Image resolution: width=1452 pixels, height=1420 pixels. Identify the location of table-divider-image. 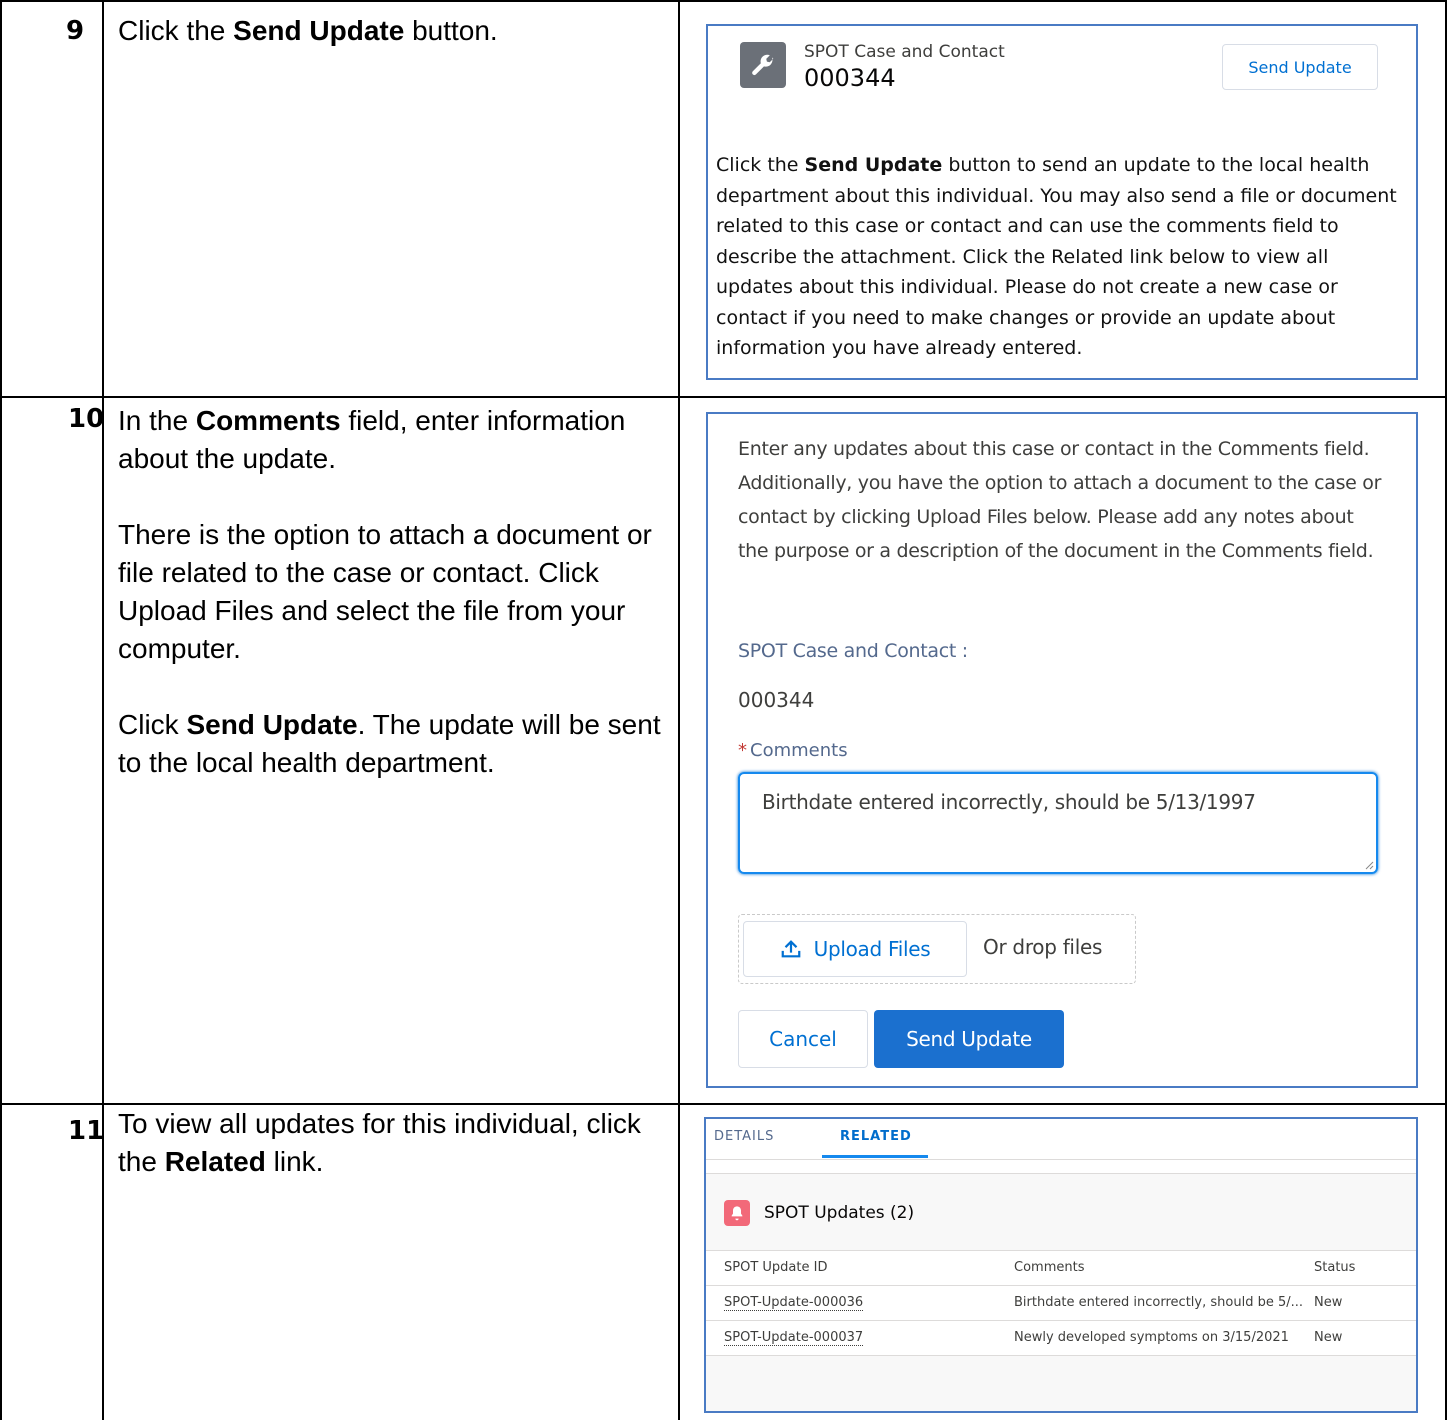
(679, 710).